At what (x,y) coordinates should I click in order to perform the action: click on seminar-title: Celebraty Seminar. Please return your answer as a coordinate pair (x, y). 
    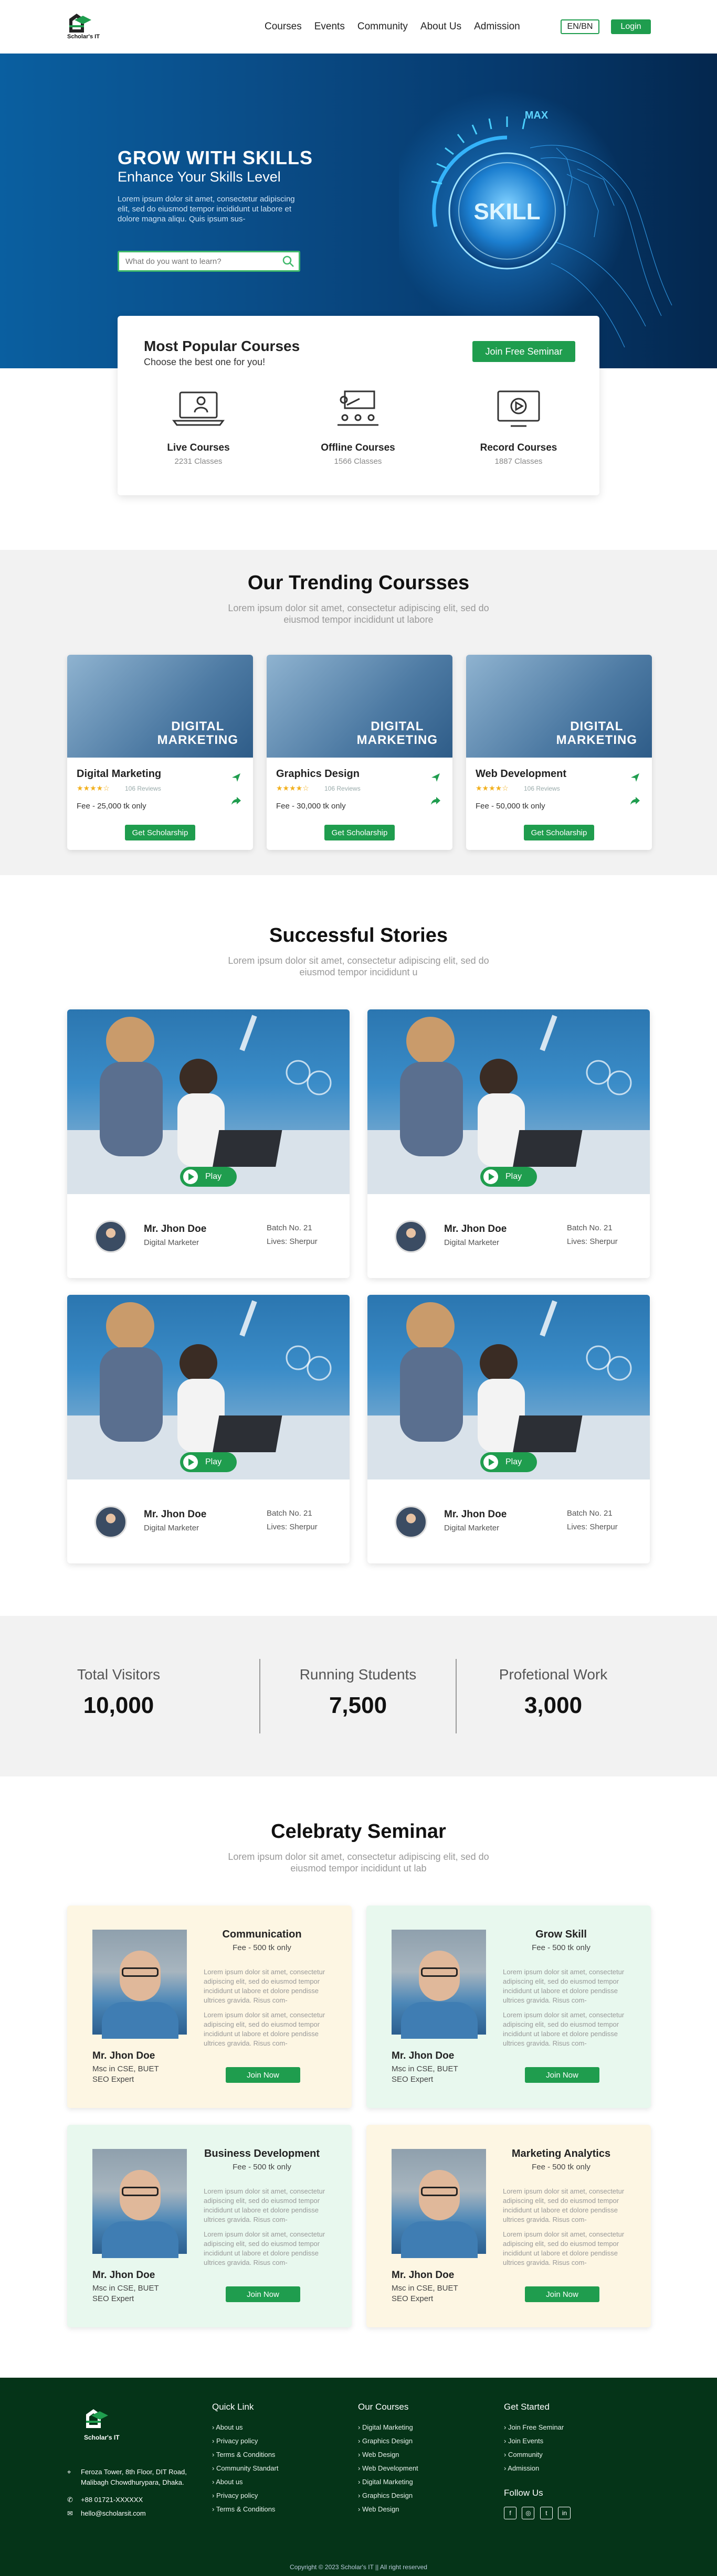
    Looking at the image, I should click on (358, 1832).